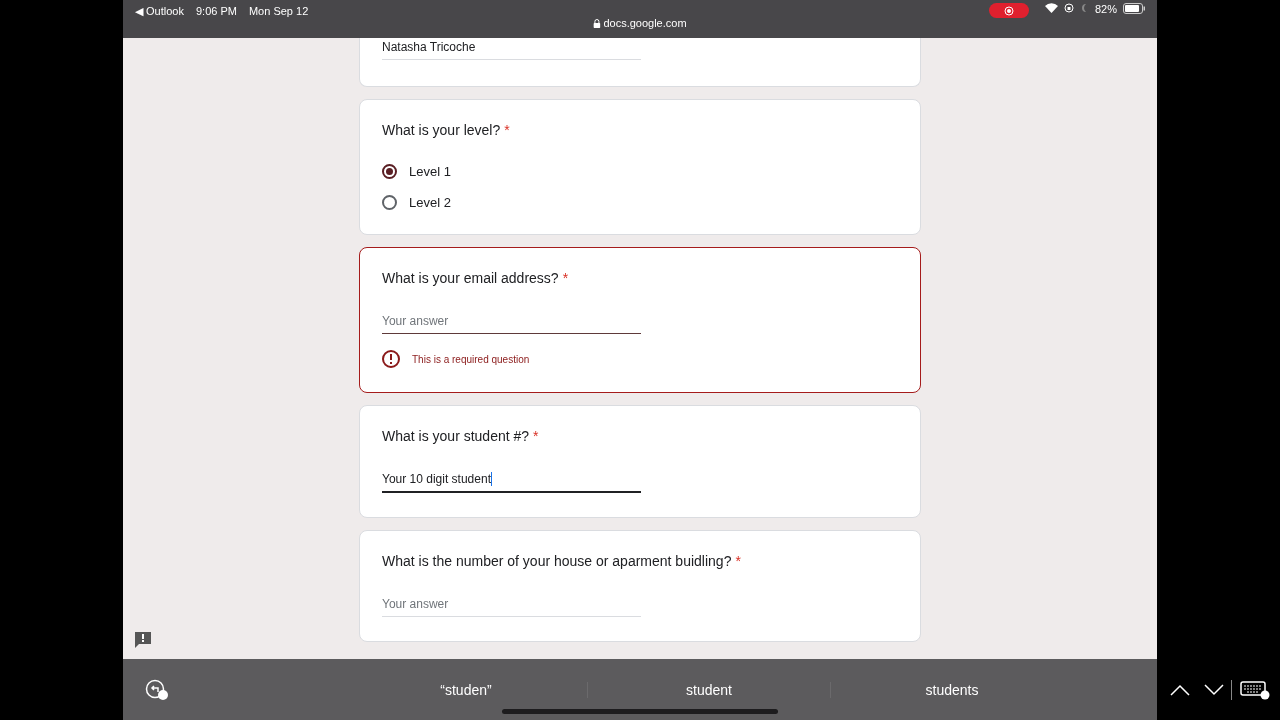 This screenshot has height=720, width=1280. What do you see at coordinates (143, 640) in the screenshot?
I see `feedback-icon` at bounding box center [143, 640].